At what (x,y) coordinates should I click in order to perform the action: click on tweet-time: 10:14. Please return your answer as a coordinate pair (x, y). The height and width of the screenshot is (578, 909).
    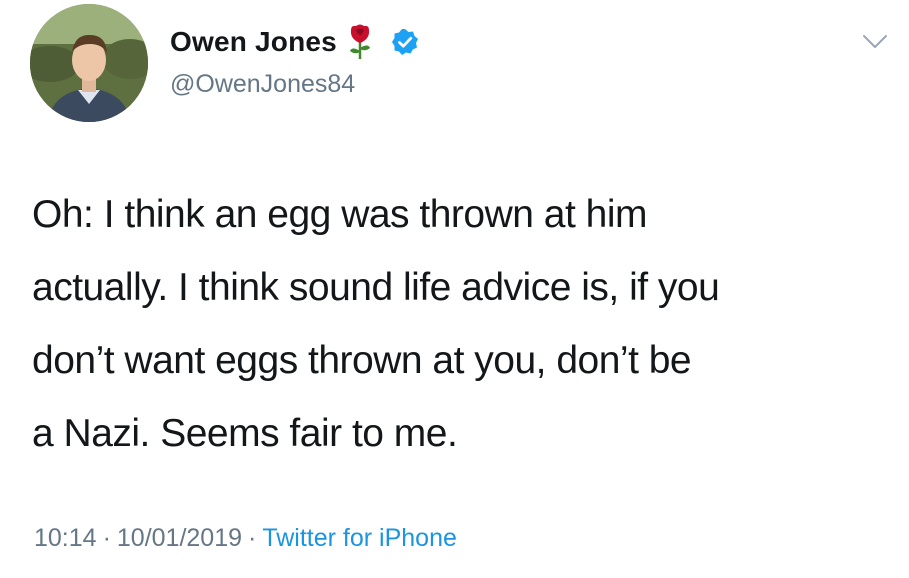
    Looking at the image, I should click on (65, 538).